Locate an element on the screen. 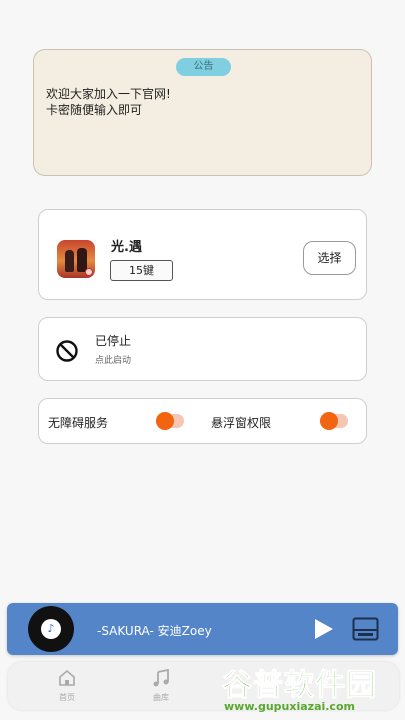 The height and width of the screenshot is (720, 405). music-player-bar: ♪ -SAKURA- 安迪Zoey is located at coordinates (202, 629).